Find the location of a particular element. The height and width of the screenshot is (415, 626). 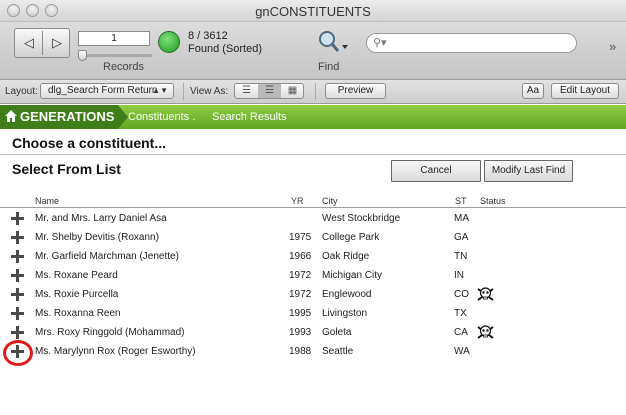

book-divider is located at coordinates (42, 43).